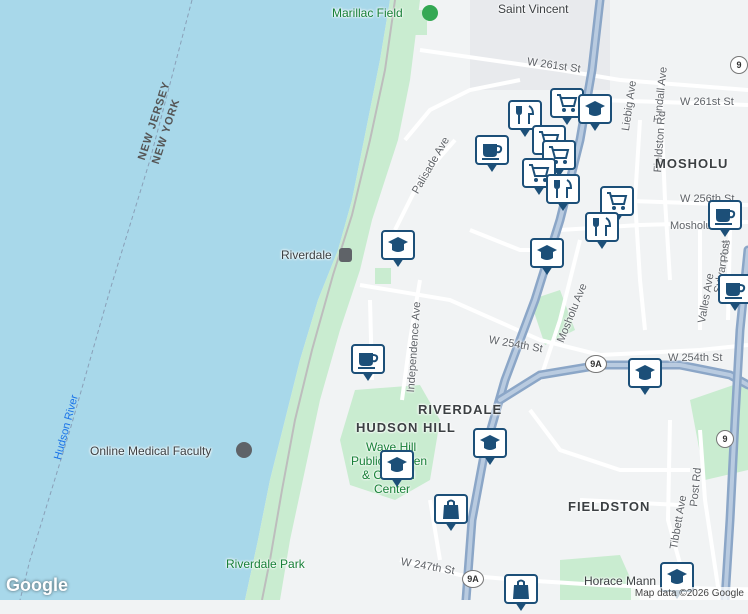 The image size is (748, 614). What do you see at coordinates (451, 509) in the screenshot?
I see `shopping-bag-icon` at bounding box center [451, 509].